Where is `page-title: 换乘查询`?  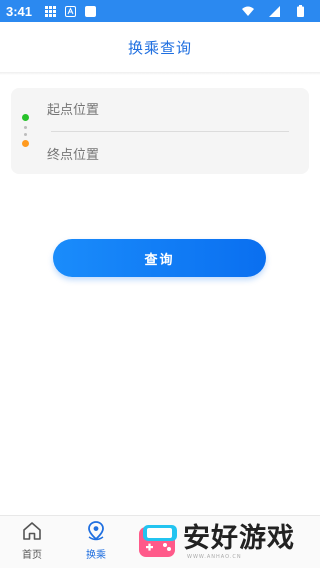
page-title: 换乘查询 is located at coordinates (159, 47).